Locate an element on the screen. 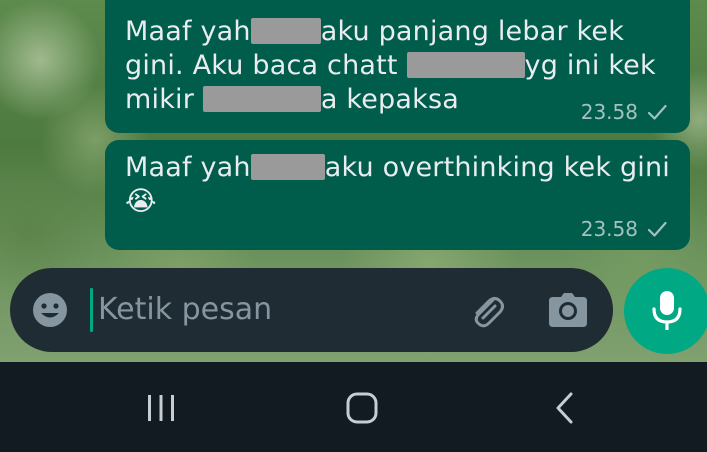  recents-button is located at coordinates (161, 408).